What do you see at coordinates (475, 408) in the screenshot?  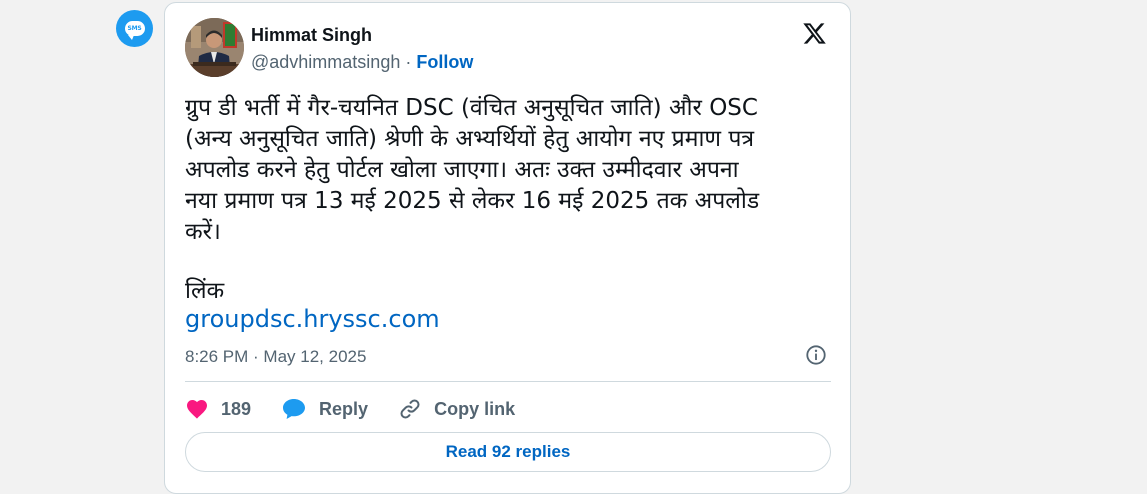 I see `copy-link-label: Copy link` at bounding box center [475, 408].